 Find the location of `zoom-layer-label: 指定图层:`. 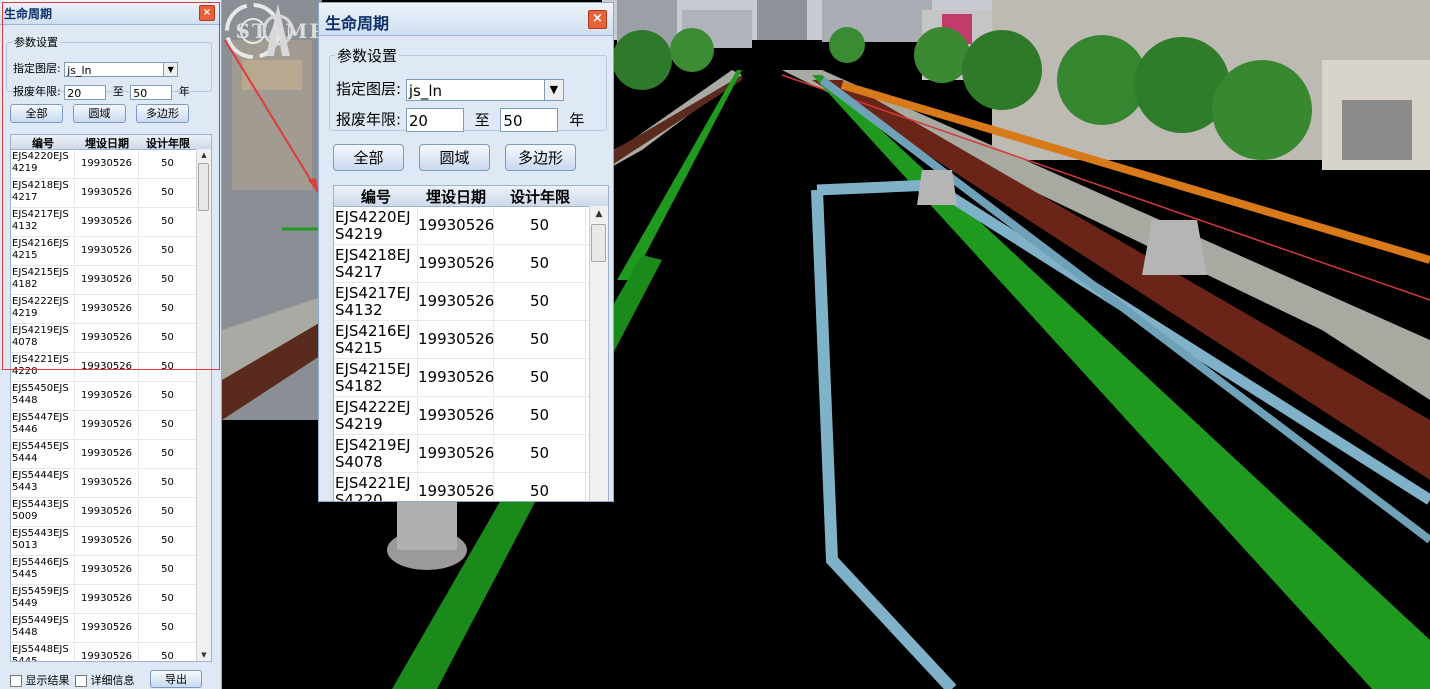

zoom-layer-label: 指定图层: is located at coordinates (369, 89).